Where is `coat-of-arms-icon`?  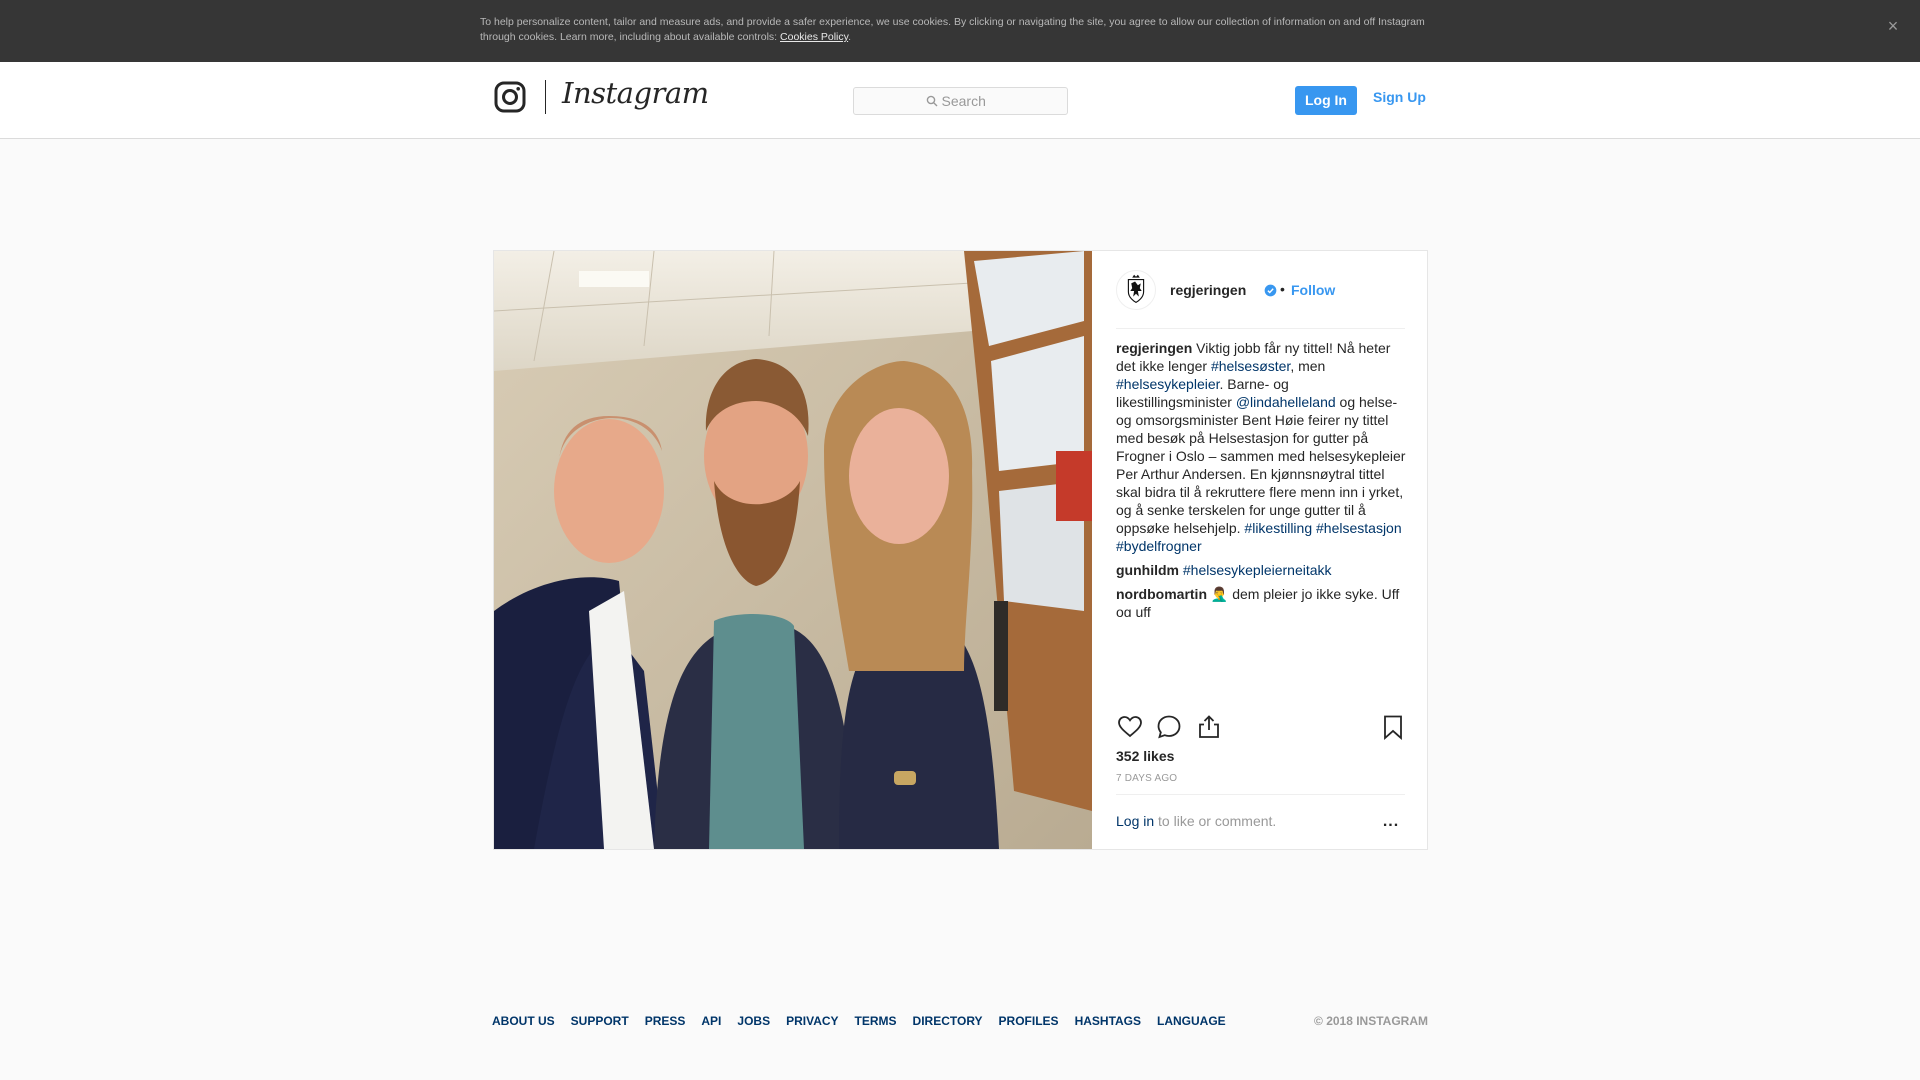 coat-of-arms-icon is located at coordinates (1136, 288).